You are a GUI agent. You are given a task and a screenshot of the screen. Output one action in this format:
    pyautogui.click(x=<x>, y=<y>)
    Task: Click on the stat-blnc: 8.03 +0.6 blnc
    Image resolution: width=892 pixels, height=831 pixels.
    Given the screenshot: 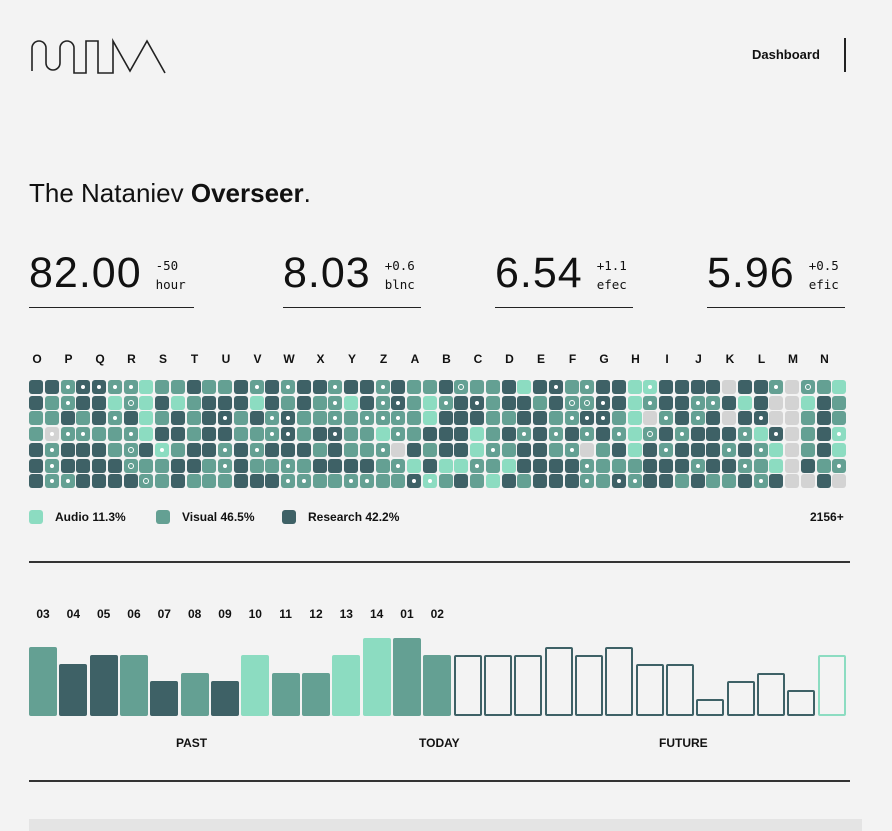 What is the action you would take?
    pyautogui.click(x=352, y=279)
    